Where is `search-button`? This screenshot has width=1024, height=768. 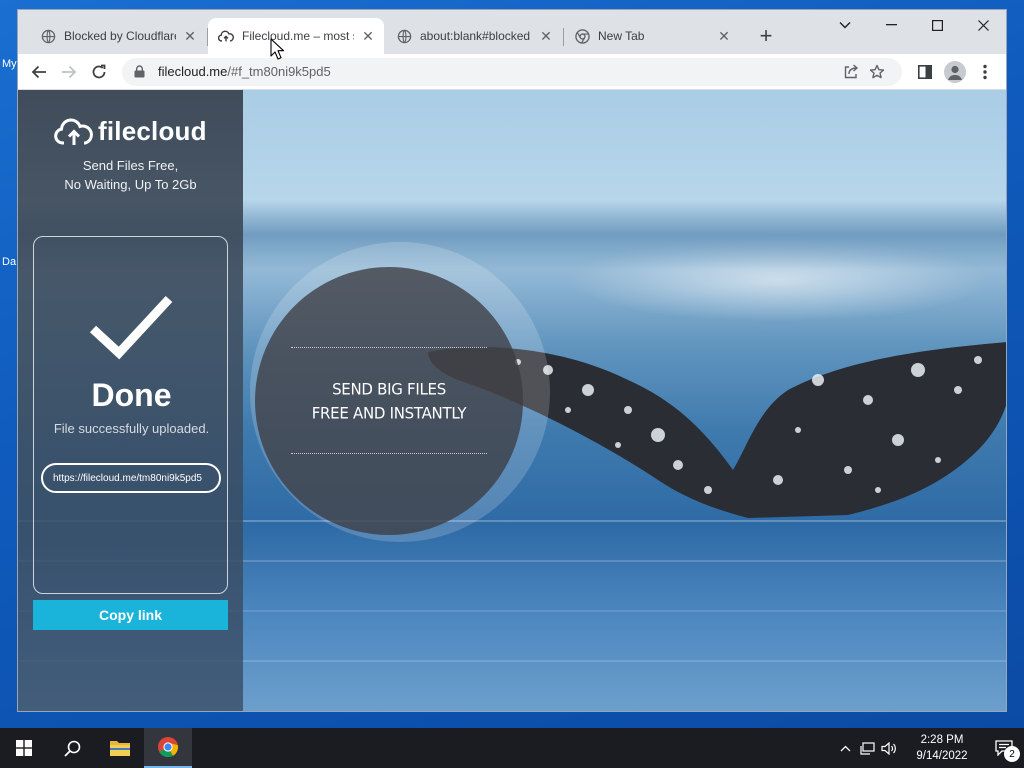
search-button is located at coordinates (72, 748).